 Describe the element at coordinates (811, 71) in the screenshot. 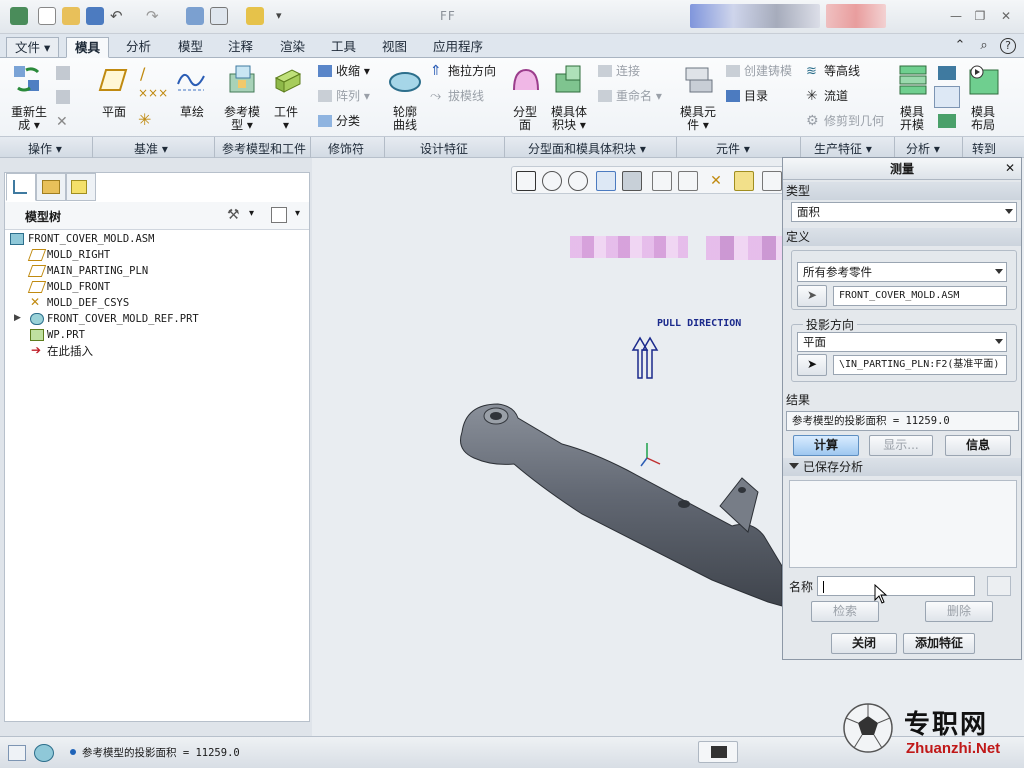

I see `contour-icon: ≋` at that location.